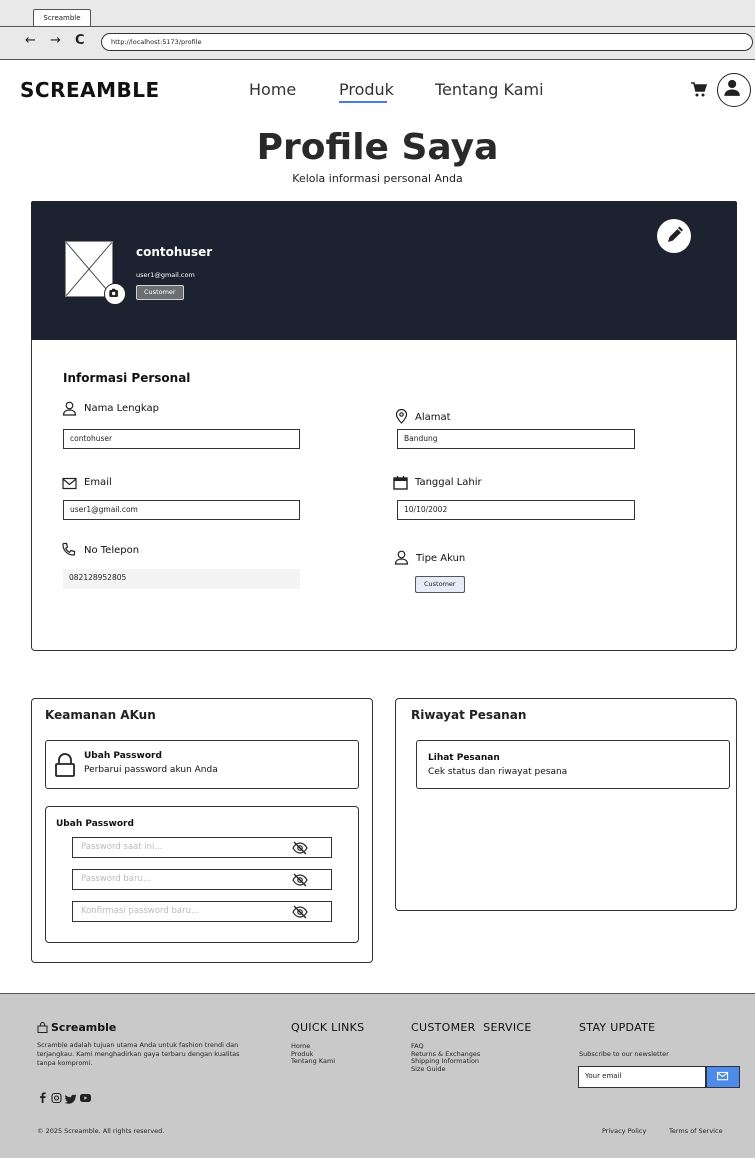 Image resolution: width=755 pixels, height=1158 pixels. What do you see at coordinates (313, 1061) in the screenshot?
I see `footer-link-tentang-kami: Tentang Kami` at bounding box center [313, 1061].